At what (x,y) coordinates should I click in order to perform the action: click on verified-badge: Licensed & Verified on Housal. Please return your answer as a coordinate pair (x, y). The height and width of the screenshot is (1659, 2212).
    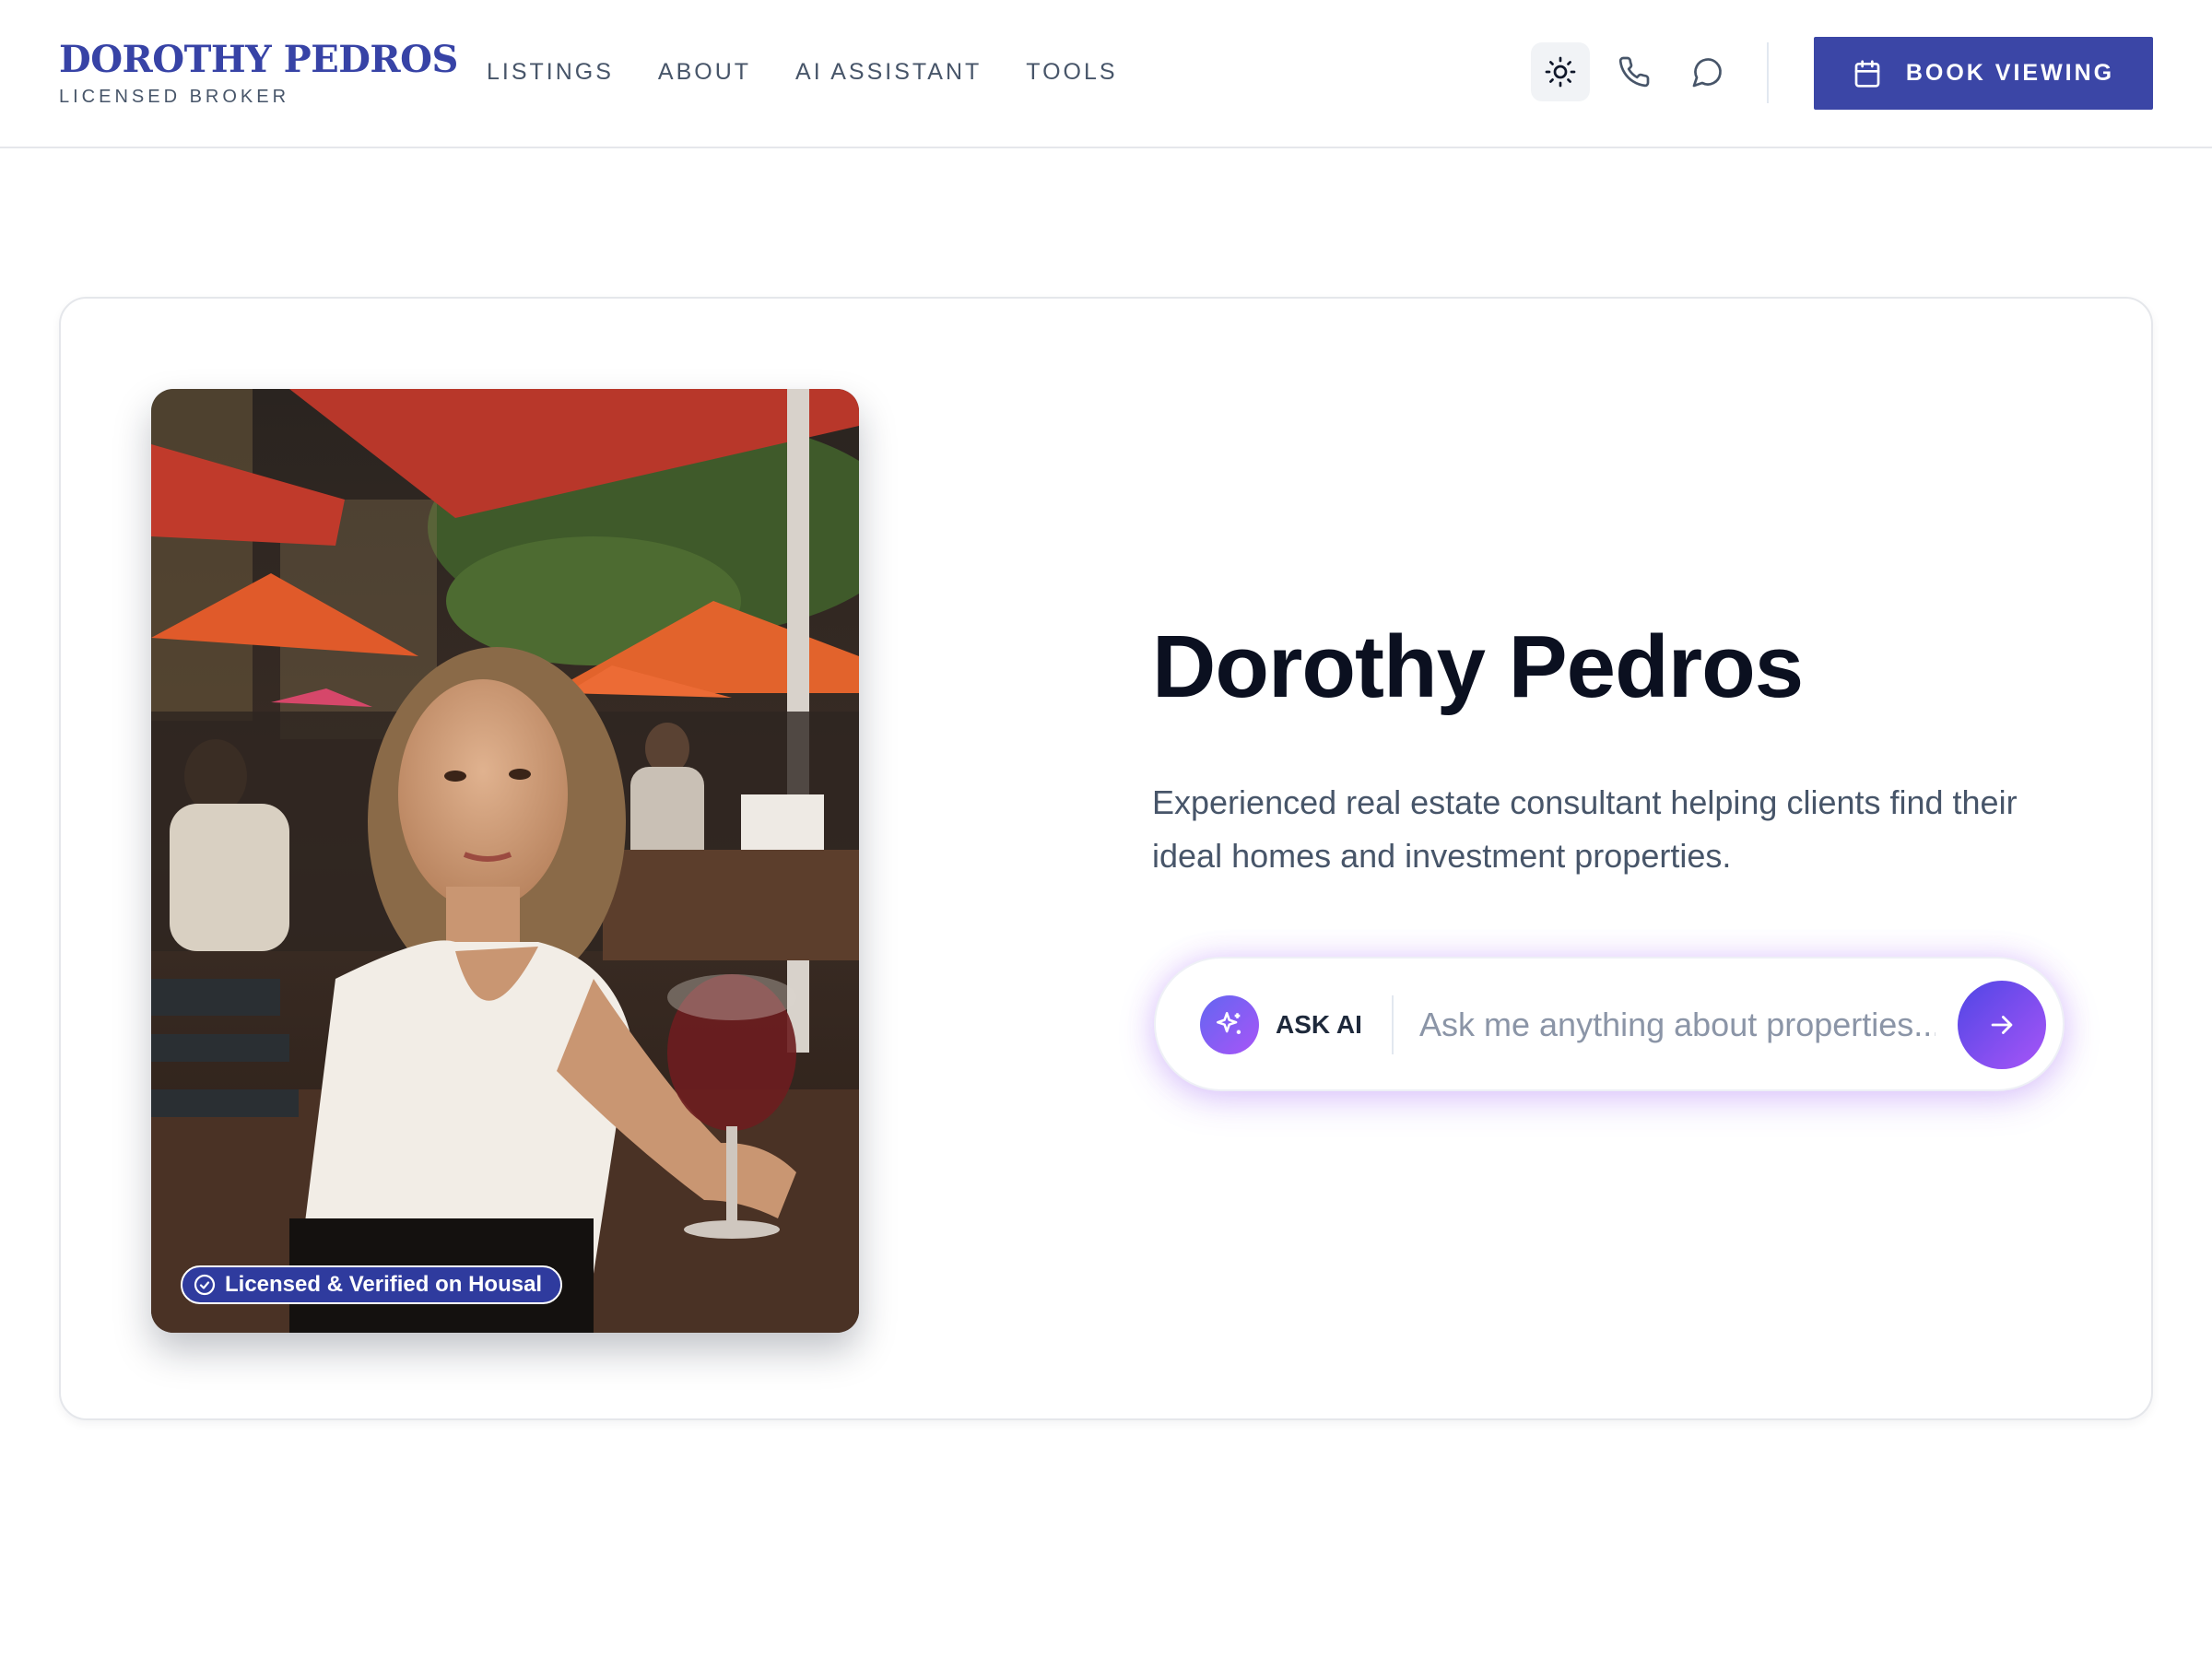
    Looking at the image, I should click on (372, 1284).